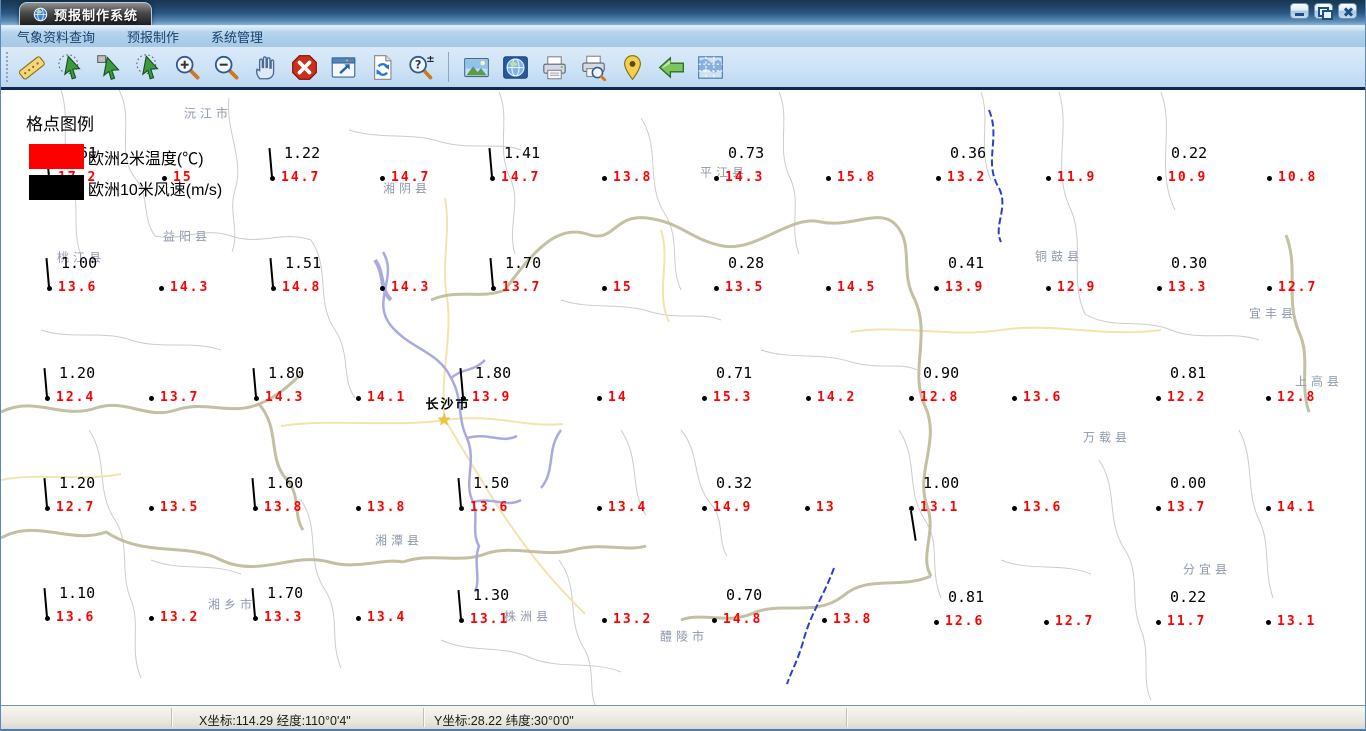 This screenshot has width=1366, height=731. What do you see at coordinates (275, 721) in the screenshot?
I see `status-x-coordinate: X坐标:114.29 经度:110°0'4"` at bounding box center [275, 721].